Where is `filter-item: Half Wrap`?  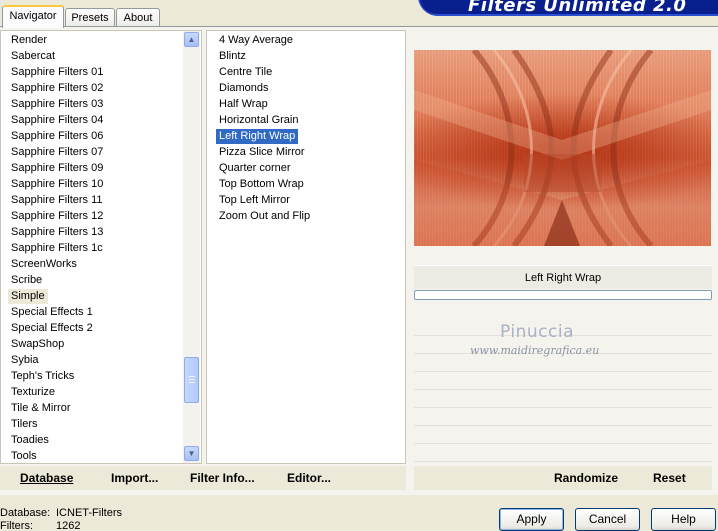
filter-item: Half Wrap is located at coordinates (243, 104).